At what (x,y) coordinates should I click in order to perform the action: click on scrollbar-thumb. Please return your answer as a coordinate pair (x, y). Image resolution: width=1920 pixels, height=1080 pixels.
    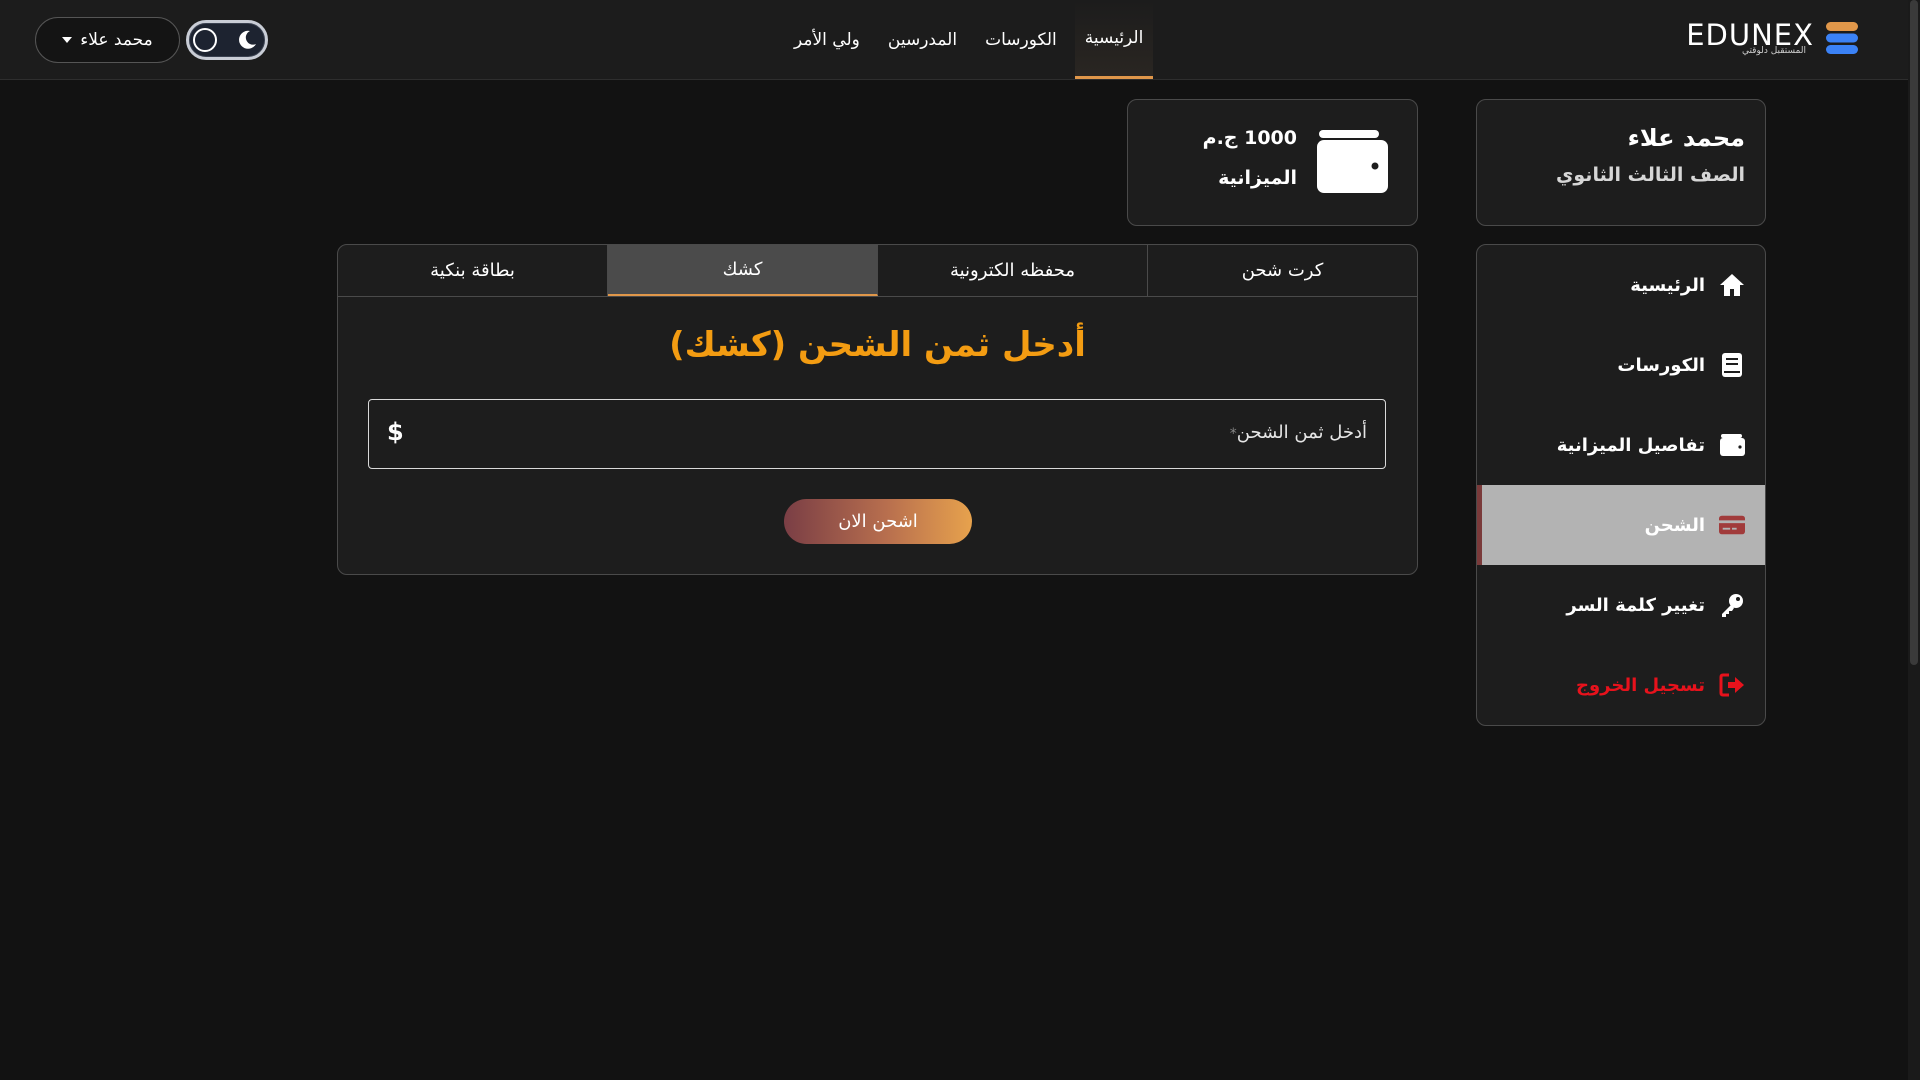
    Looking at the image, I should click on (1914, 332).